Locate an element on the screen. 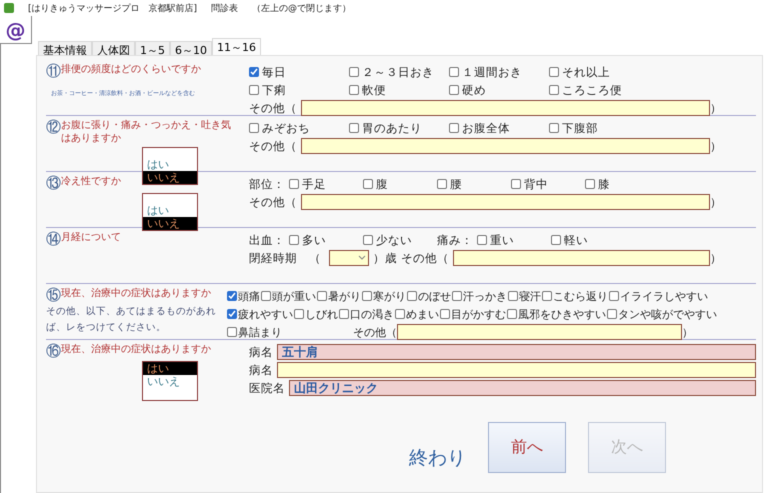 Image resolution: width=765 pixels, height=493 pixels. checkbox: 背中 is located at coordinates (548, 184).